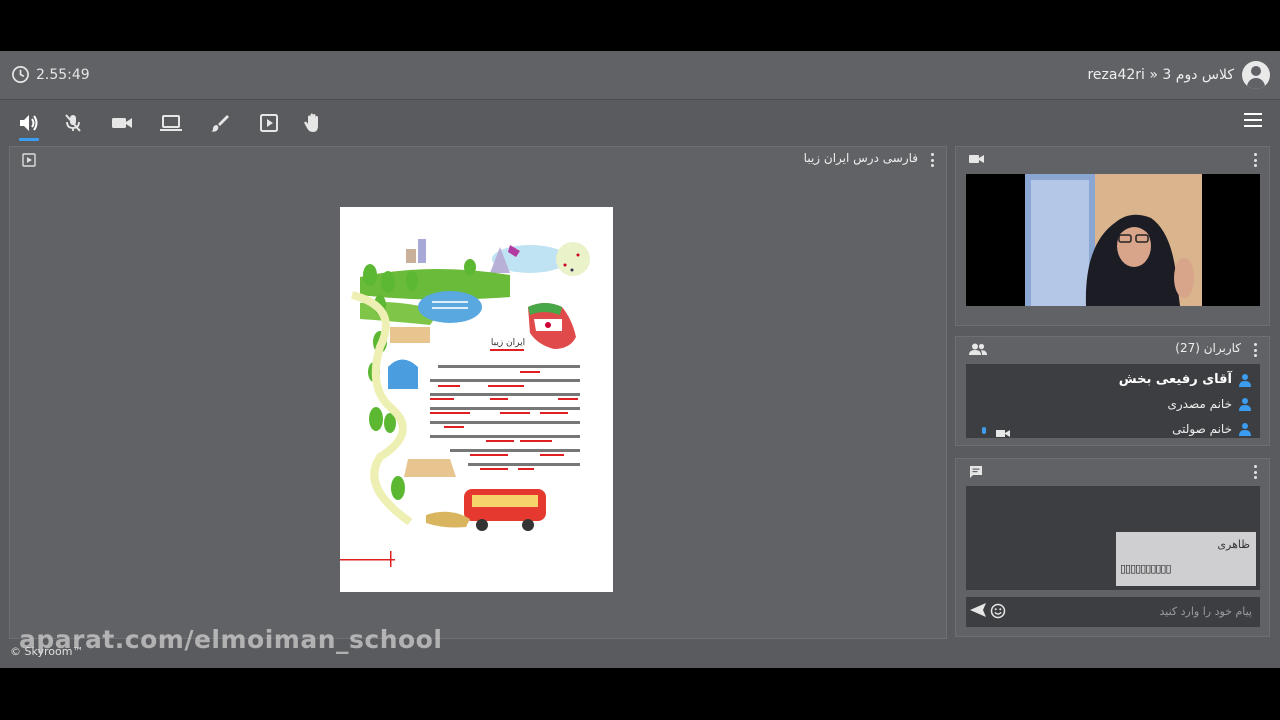 The height and width of the screenshot is (720, 1280). I want to click on whiteboard-button, so click(220, 123).